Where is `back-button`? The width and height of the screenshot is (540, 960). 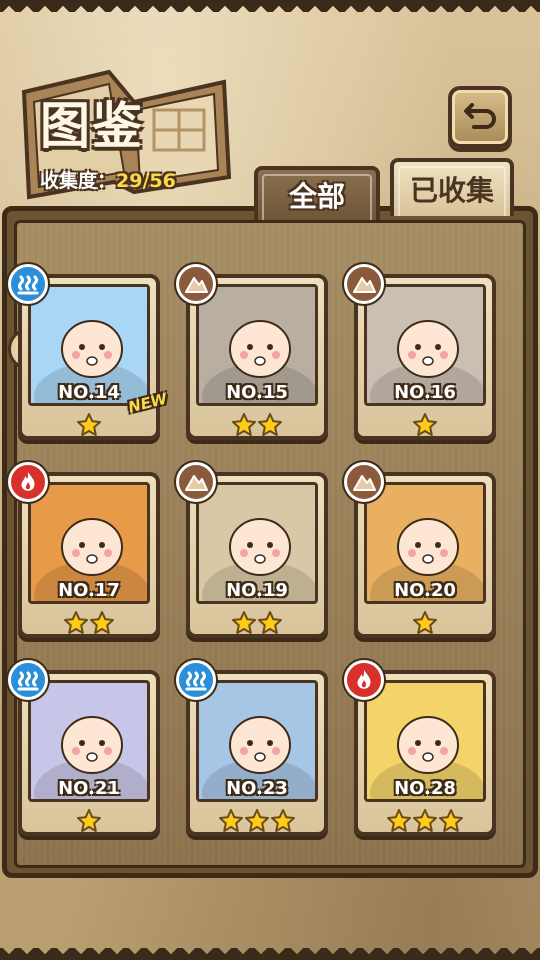 back-button is located at coordinates (480, 117).